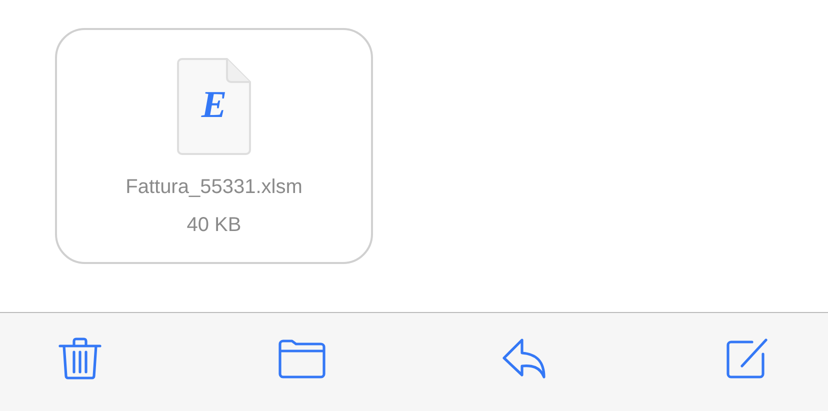  I want to click on document-icon, so click(214, 106).